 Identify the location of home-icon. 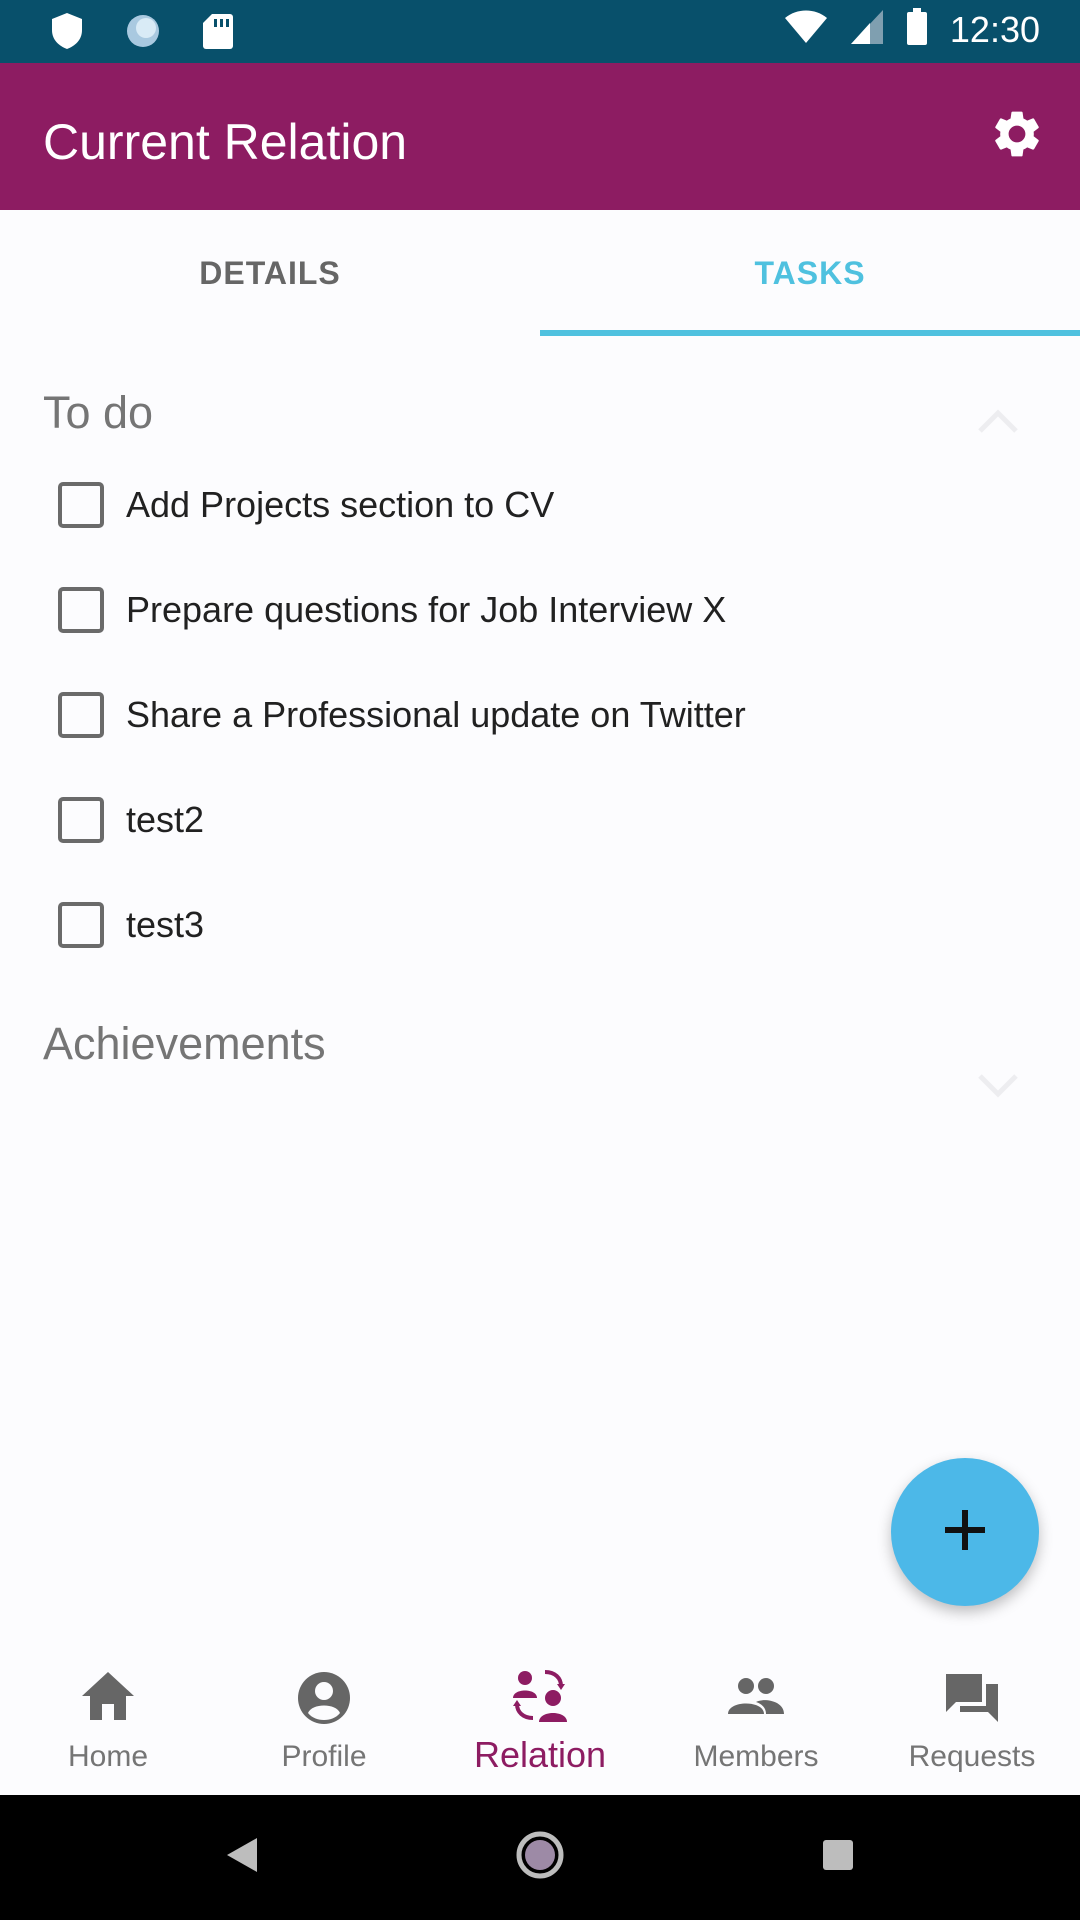
(108, 1698).